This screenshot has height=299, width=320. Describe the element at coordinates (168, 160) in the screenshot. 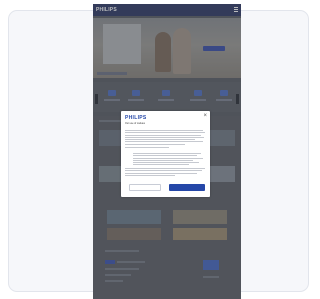

I see `dialog-list` at that location.